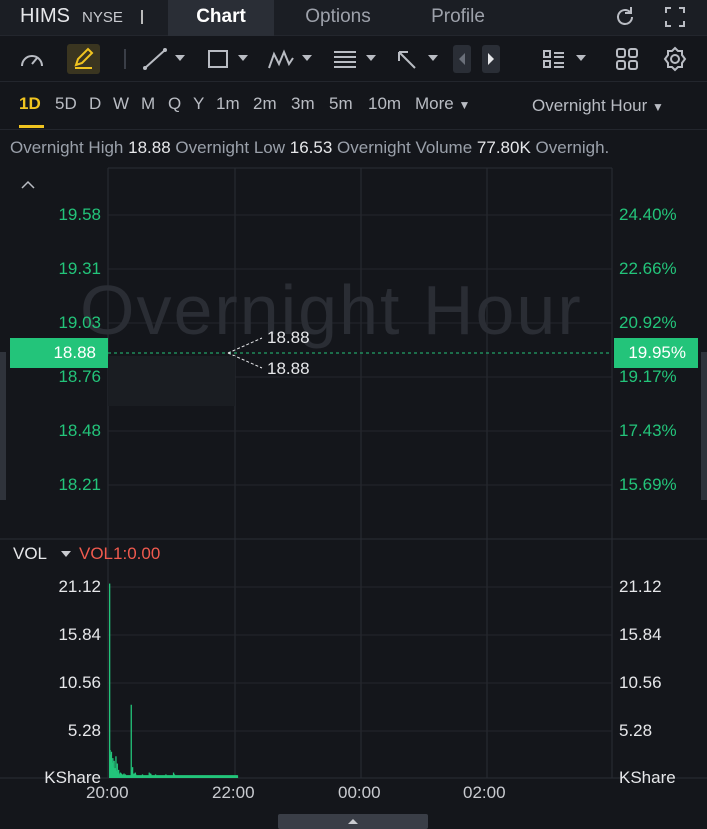  Describe the element at coordinates (627, 59) in the screenshot. I see `grid-icon` at that location.